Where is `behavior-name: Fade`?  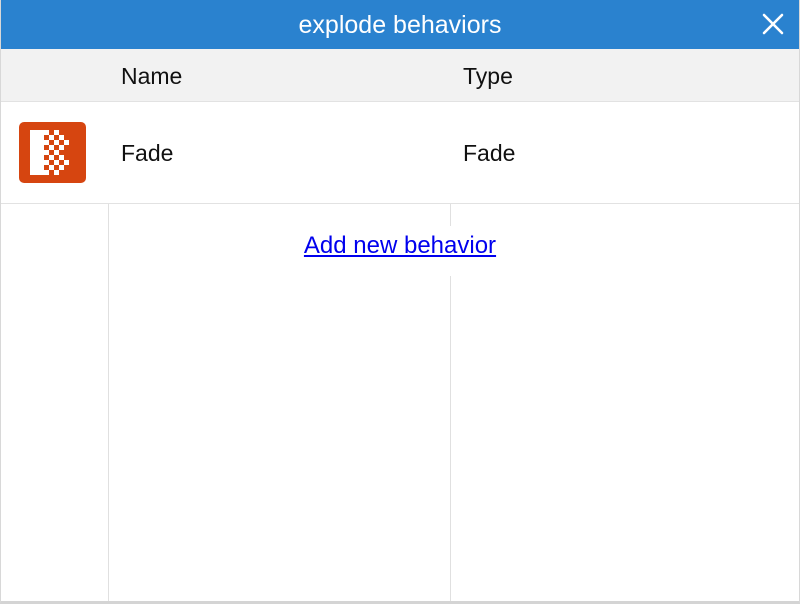
behavior-name: Fade is located at coordinates (147, 153).